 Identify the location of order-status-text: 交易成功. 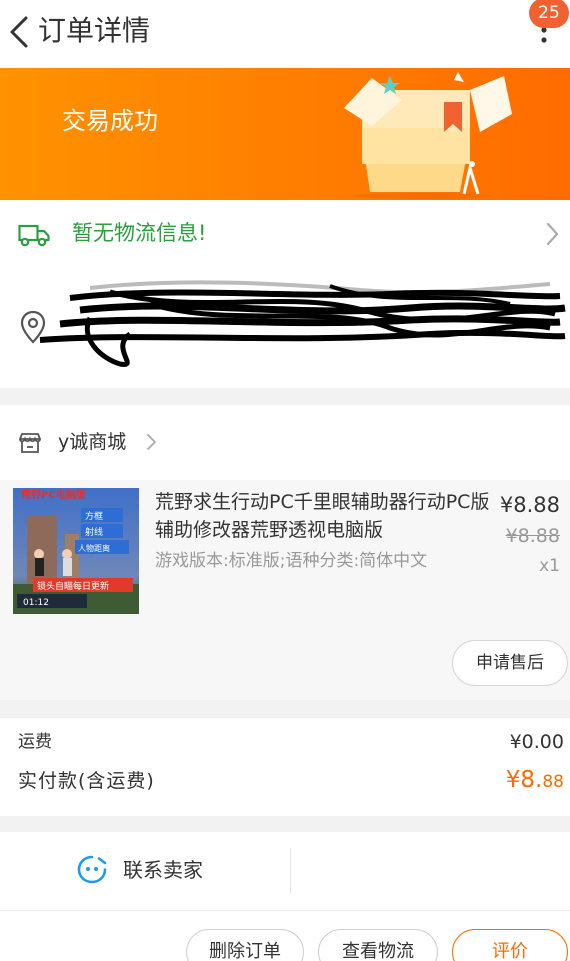
(110, 121).